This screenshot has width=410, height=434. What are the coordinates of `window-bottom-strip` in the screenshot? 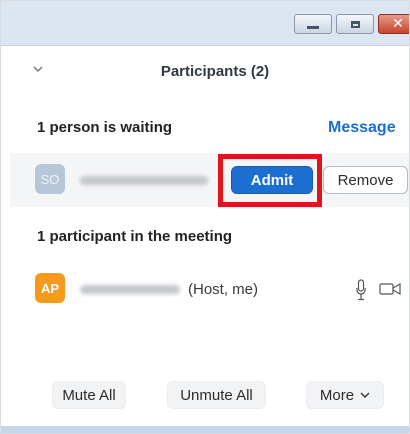 It's located at (205, 430).